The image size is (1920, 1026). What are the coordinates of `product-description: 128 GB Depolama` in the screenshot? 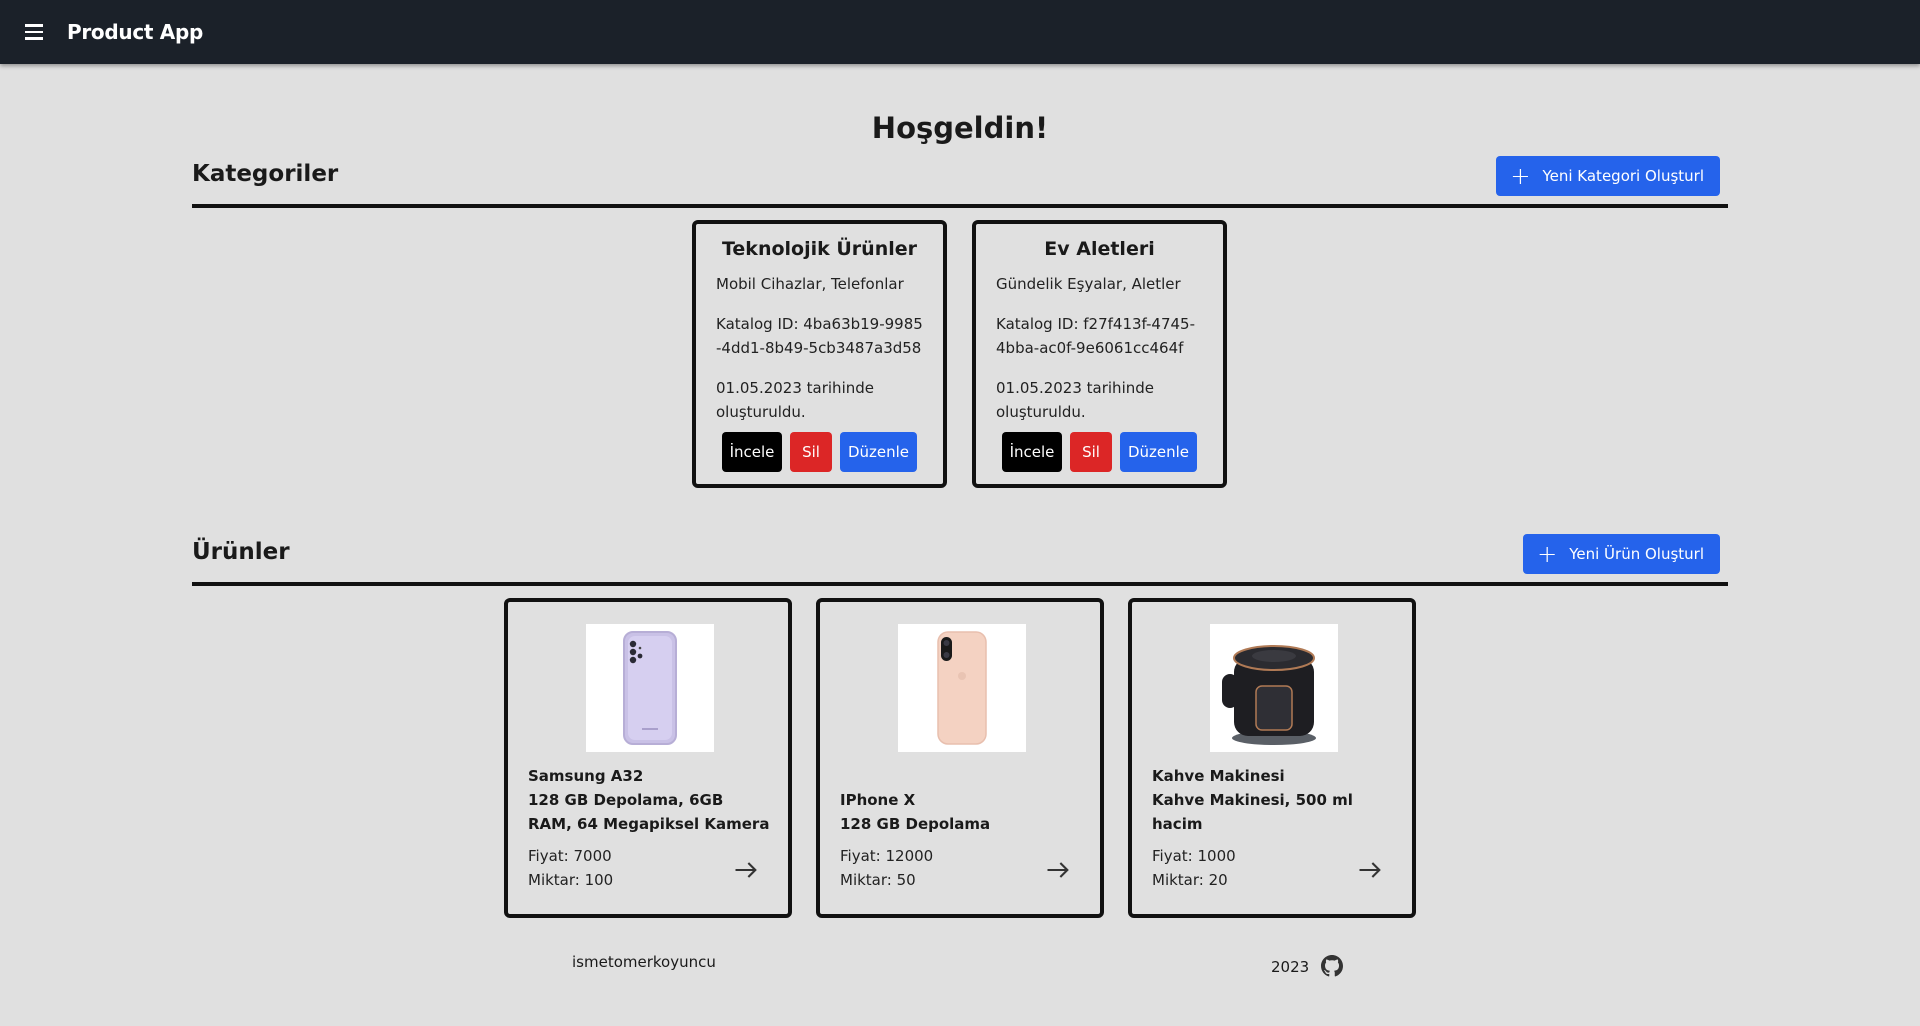 It's located at (915, 824).